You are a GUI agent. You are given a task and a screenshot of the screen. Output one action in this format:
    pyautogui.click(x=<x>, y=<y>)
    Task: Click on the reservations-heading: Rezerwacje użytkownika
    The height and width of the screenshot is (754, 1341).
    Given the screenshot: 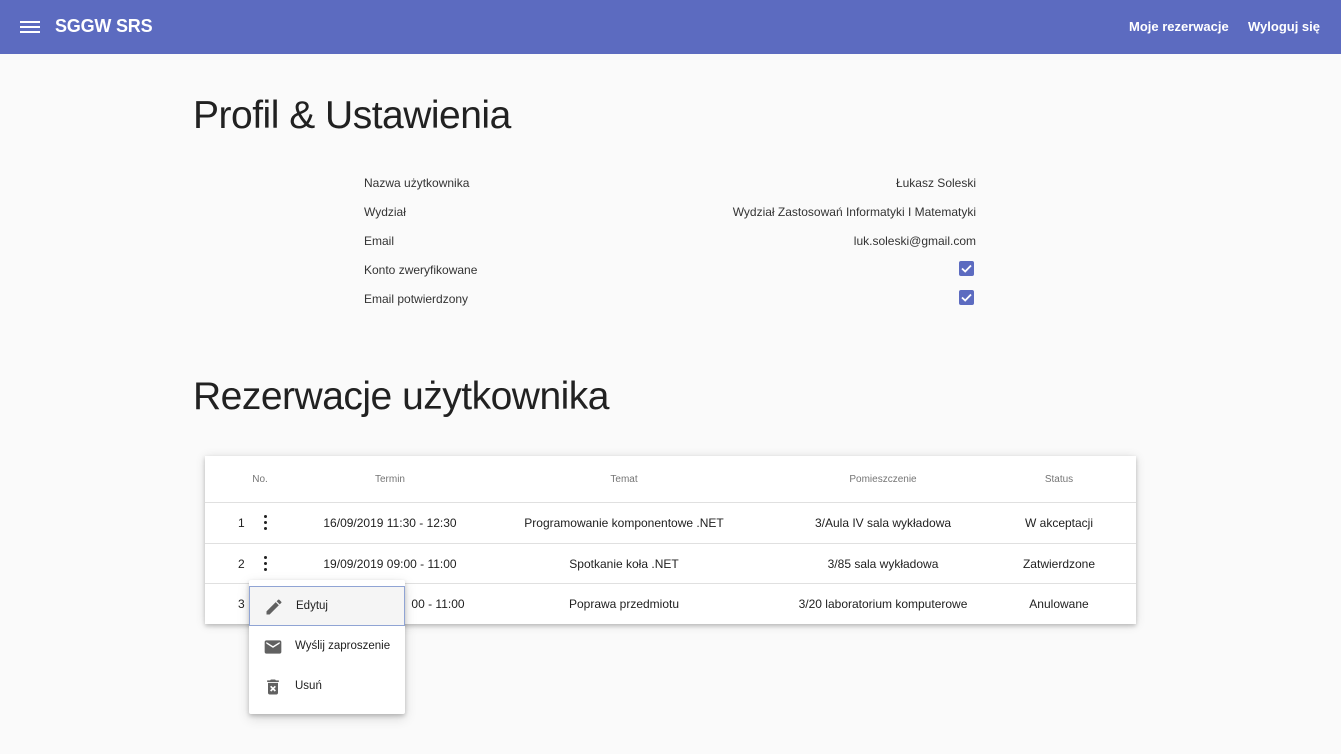 What is the action you would take?
    pyautogui.click(x=401, y=396)
    